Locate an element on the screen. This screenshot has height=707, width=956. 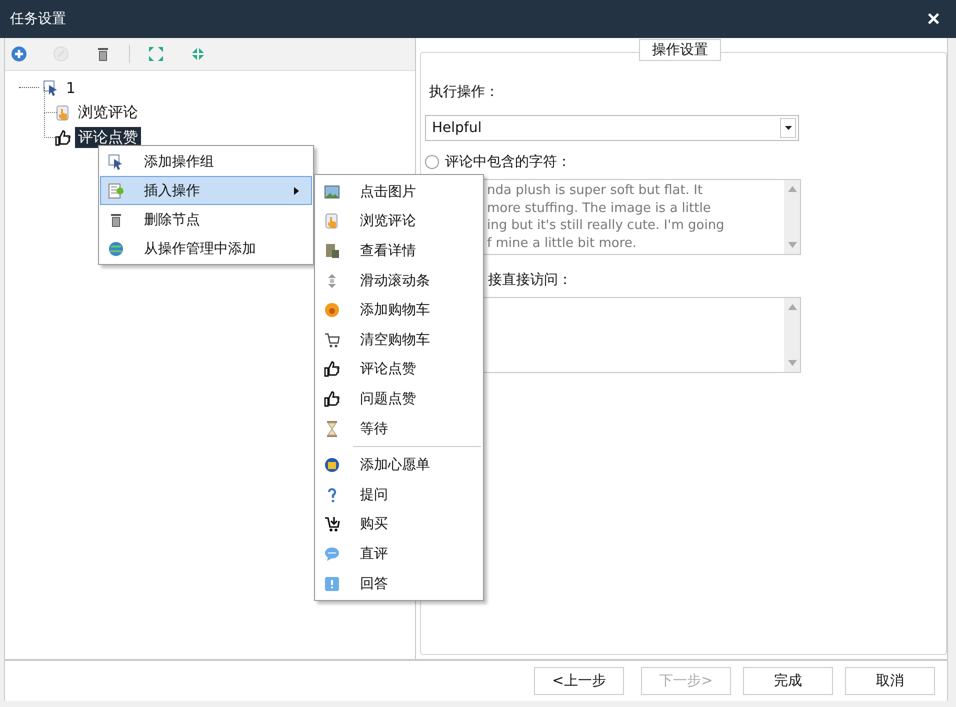
submenu-arrow-icon is located at coordinates (296, 190).